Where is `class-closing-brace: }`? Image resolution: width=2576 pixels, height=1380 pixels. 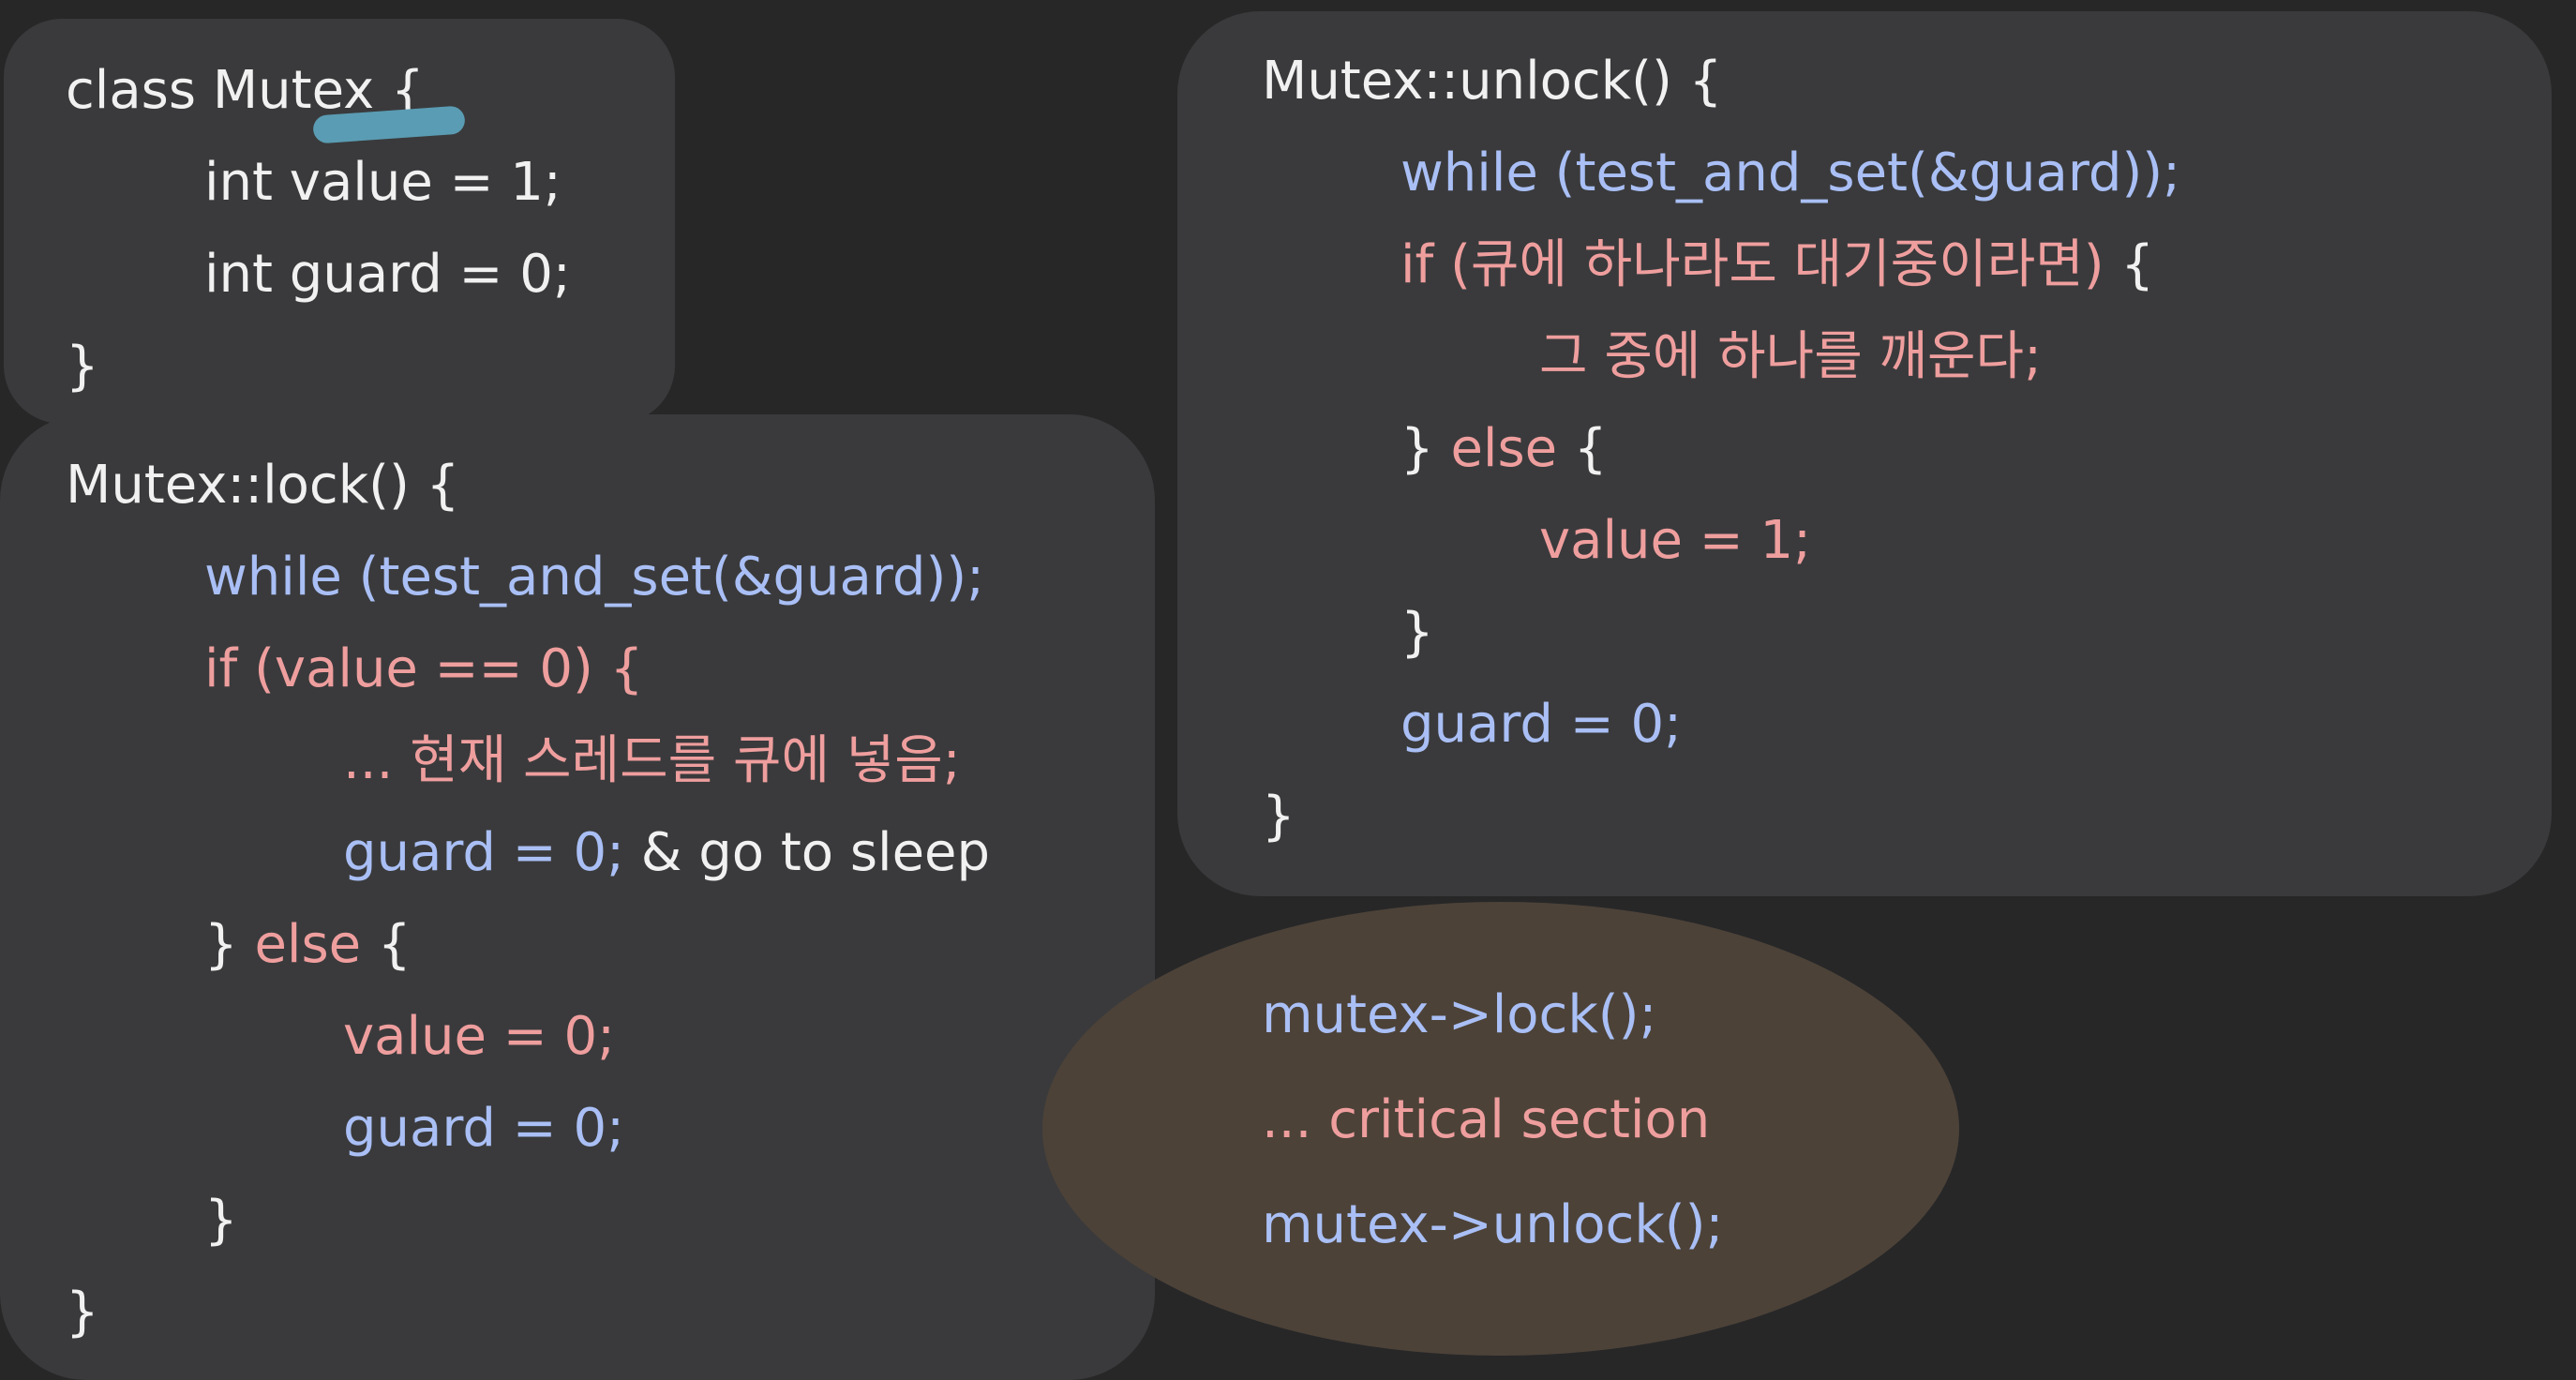
class-closing-brace: } is located at coordinates (82, 366).